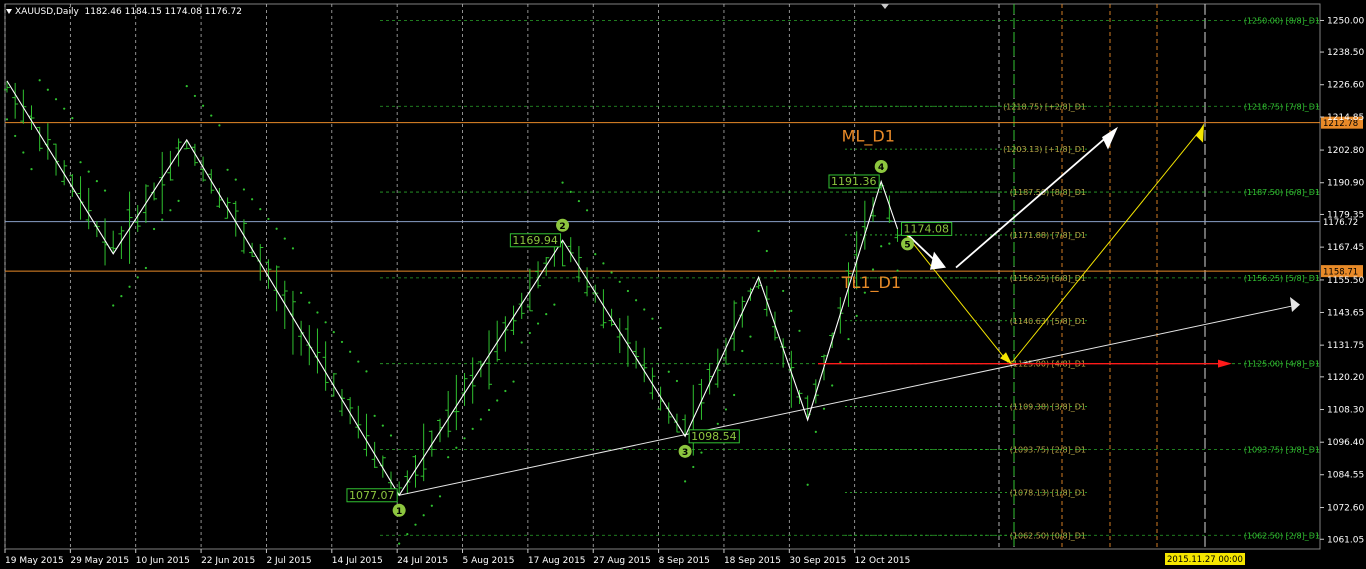  I want to click on y-axis-label: 1179.35, so click(1345, 215).